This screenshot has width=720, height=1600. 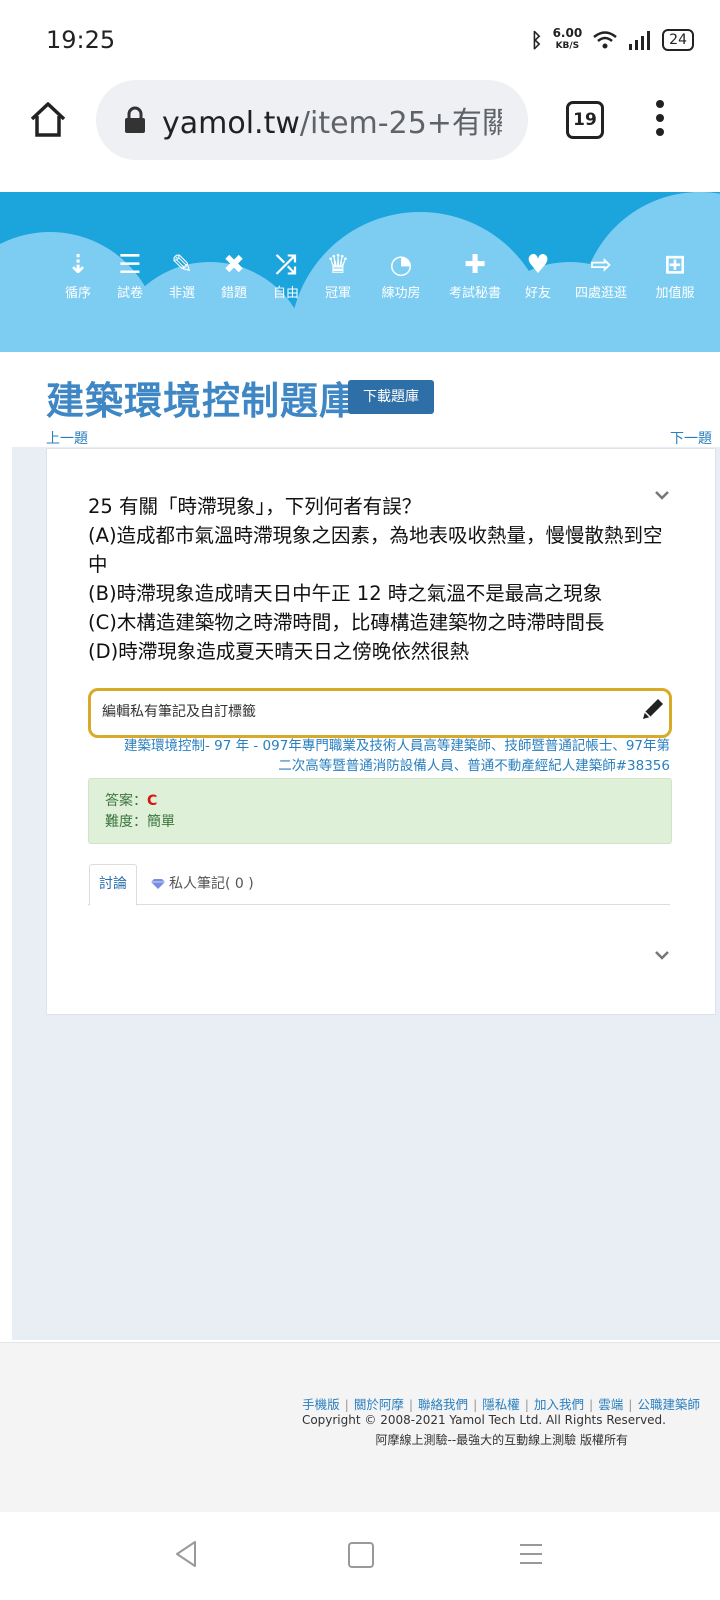 I want to click on nav-item-label: 加值服, so click(x=675, y=293).